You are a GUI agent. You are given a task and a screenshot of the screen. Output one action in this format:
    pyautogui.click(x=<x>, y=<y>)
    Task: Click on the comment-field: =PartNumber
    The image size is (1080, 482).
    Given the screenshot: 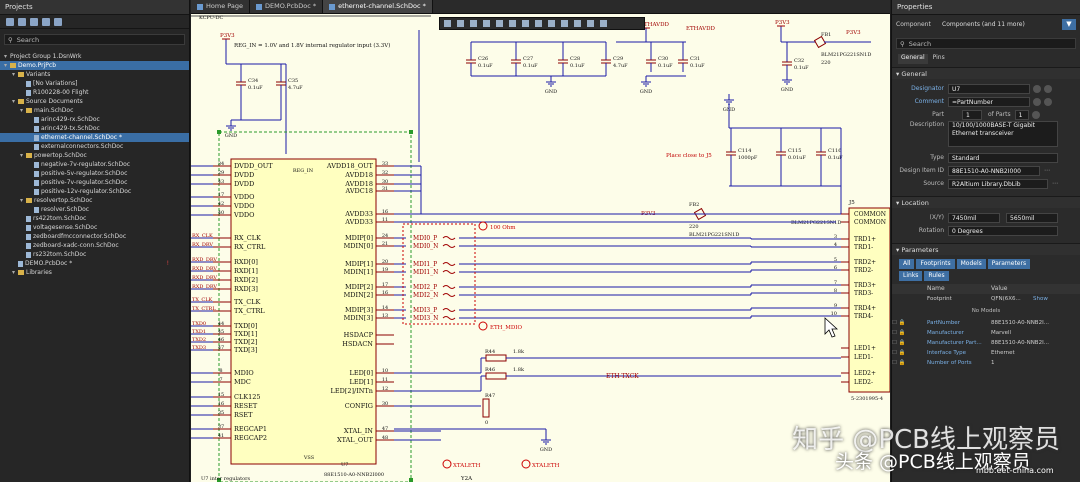 What is the action you would take?
    pyautogui.click(x=989, y=101)
    